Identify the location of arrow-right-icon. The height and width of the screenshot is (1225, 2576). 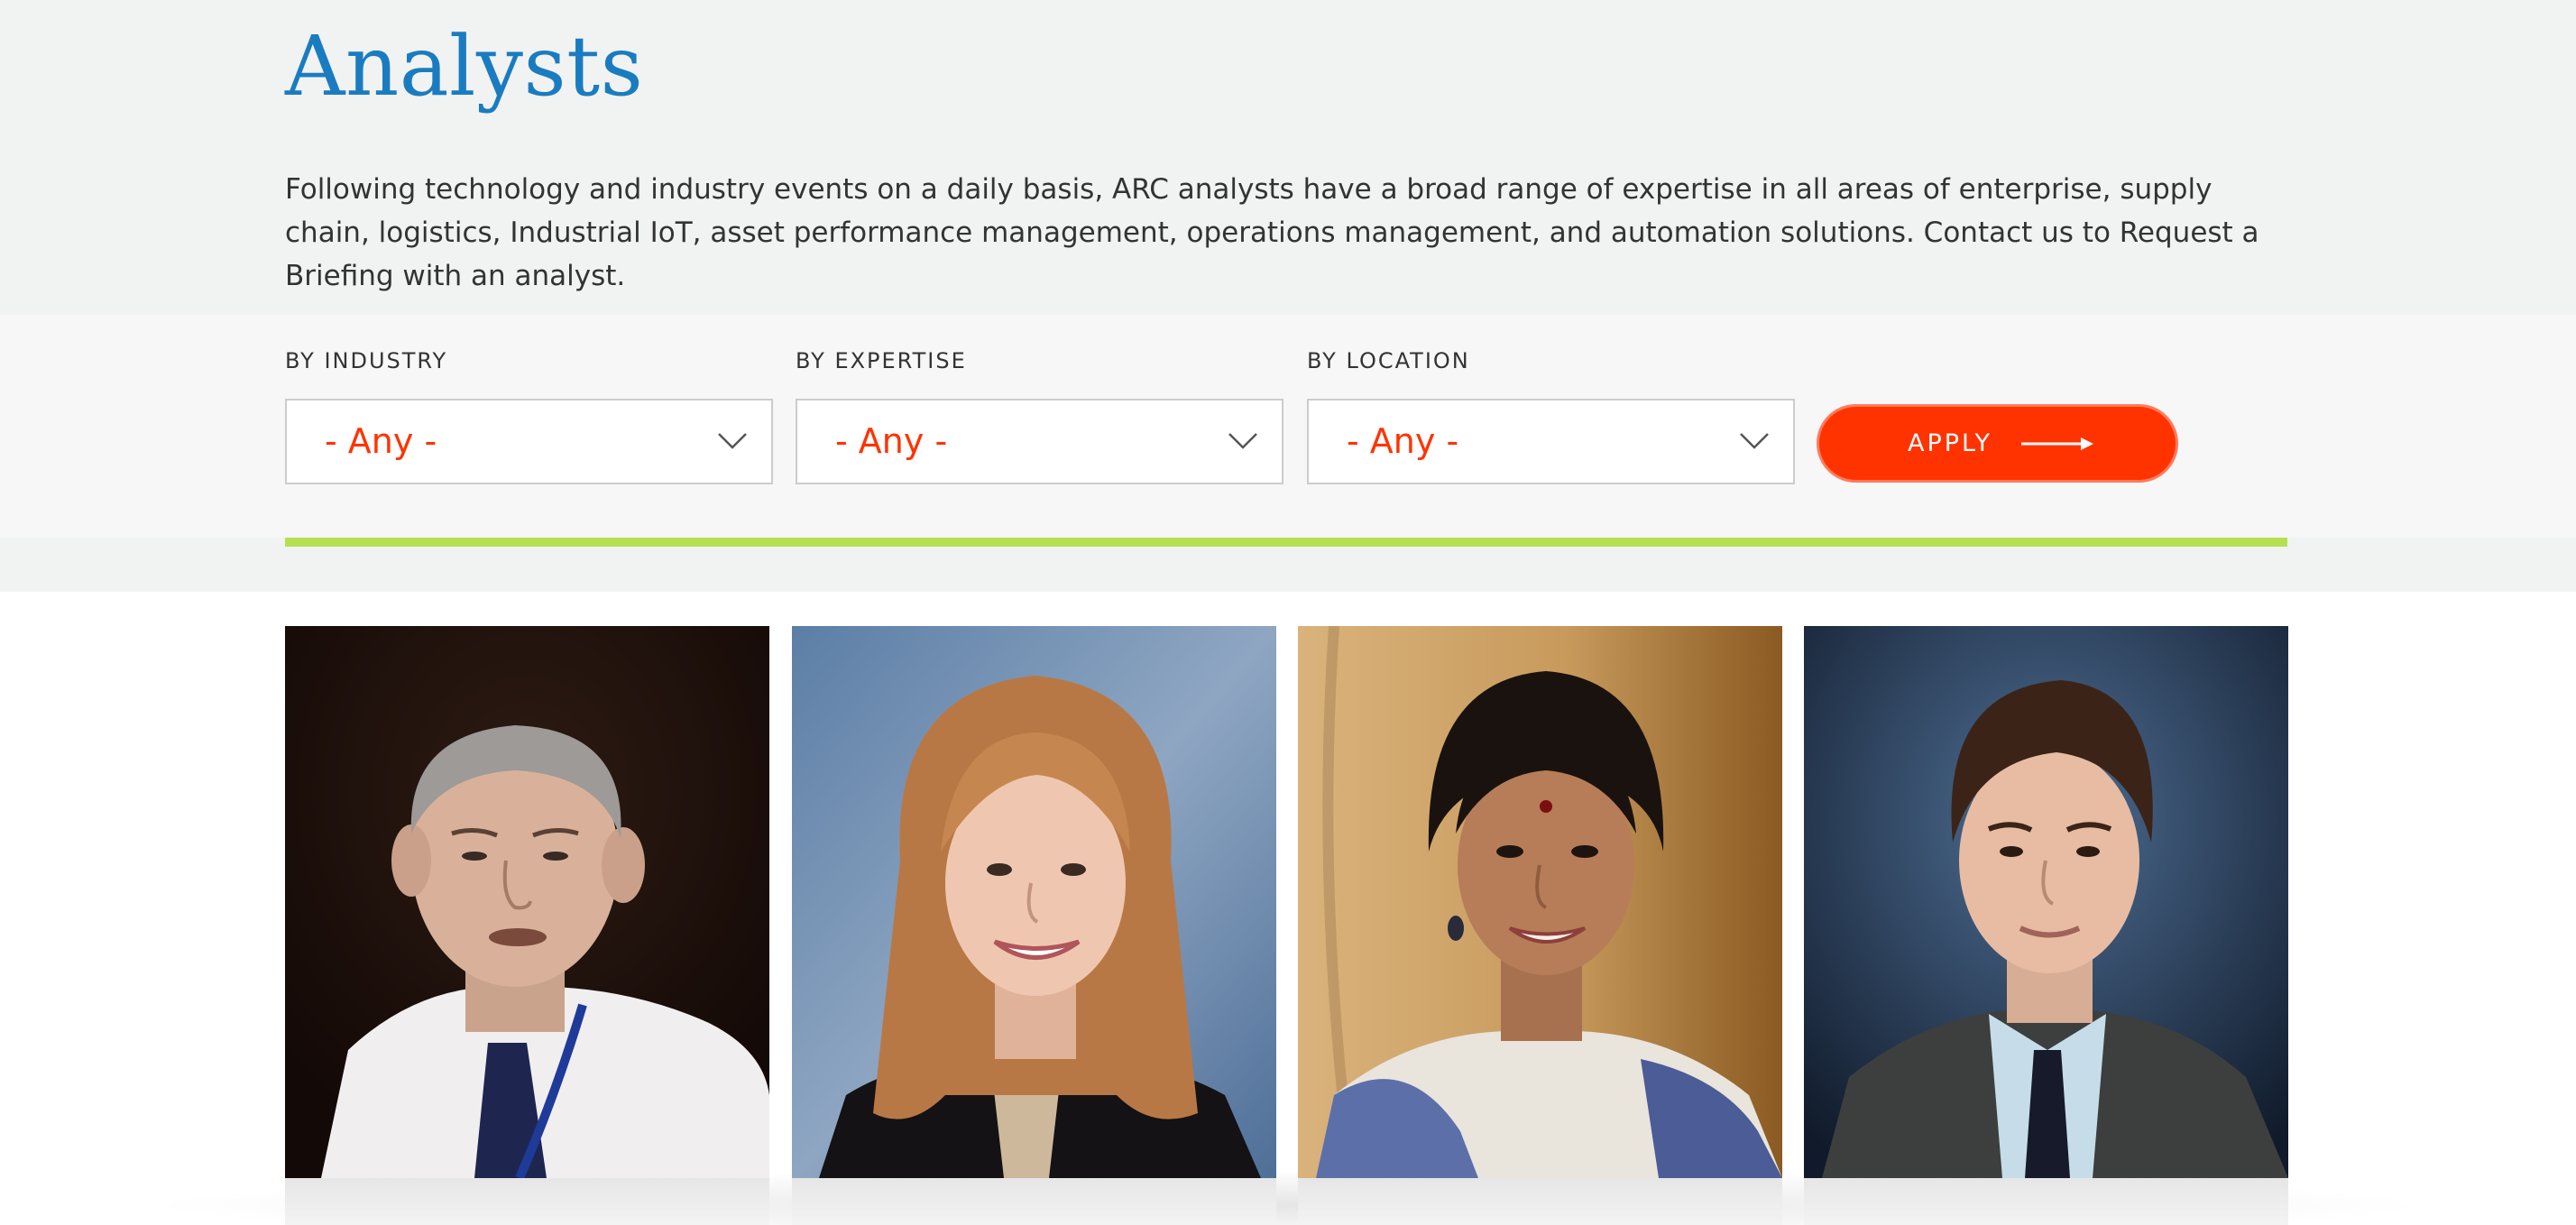
(2057, 444).